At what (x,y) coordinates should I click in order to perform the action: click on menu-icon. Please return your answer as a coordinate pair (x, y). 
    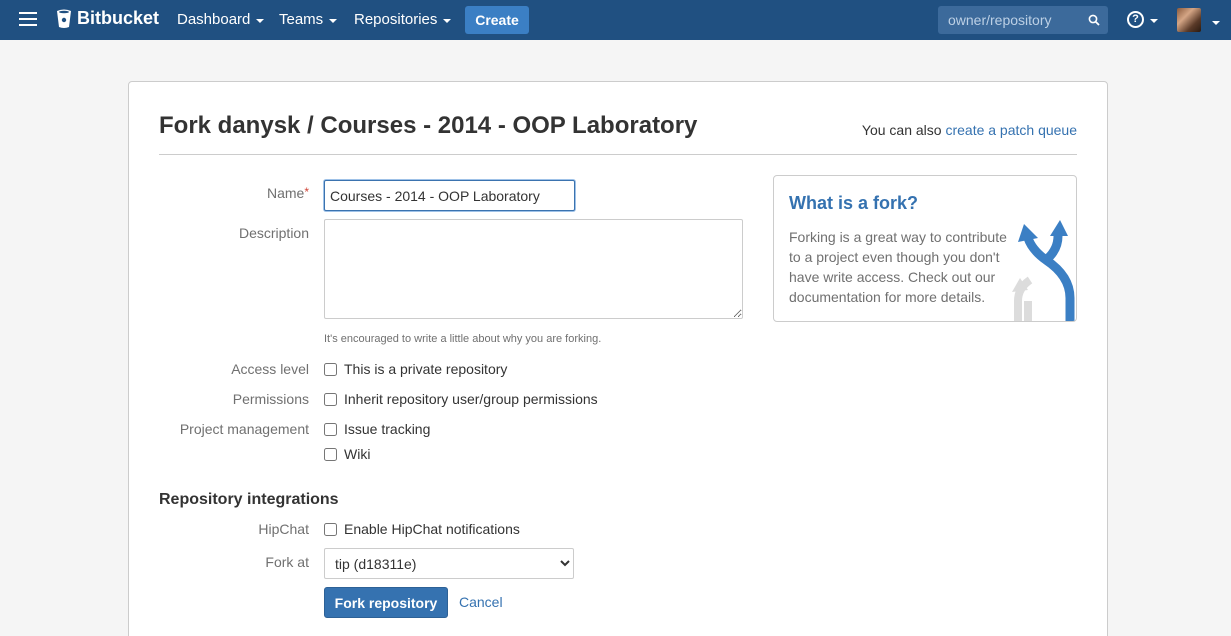
    Looking at the image, I should click on (28, 20).